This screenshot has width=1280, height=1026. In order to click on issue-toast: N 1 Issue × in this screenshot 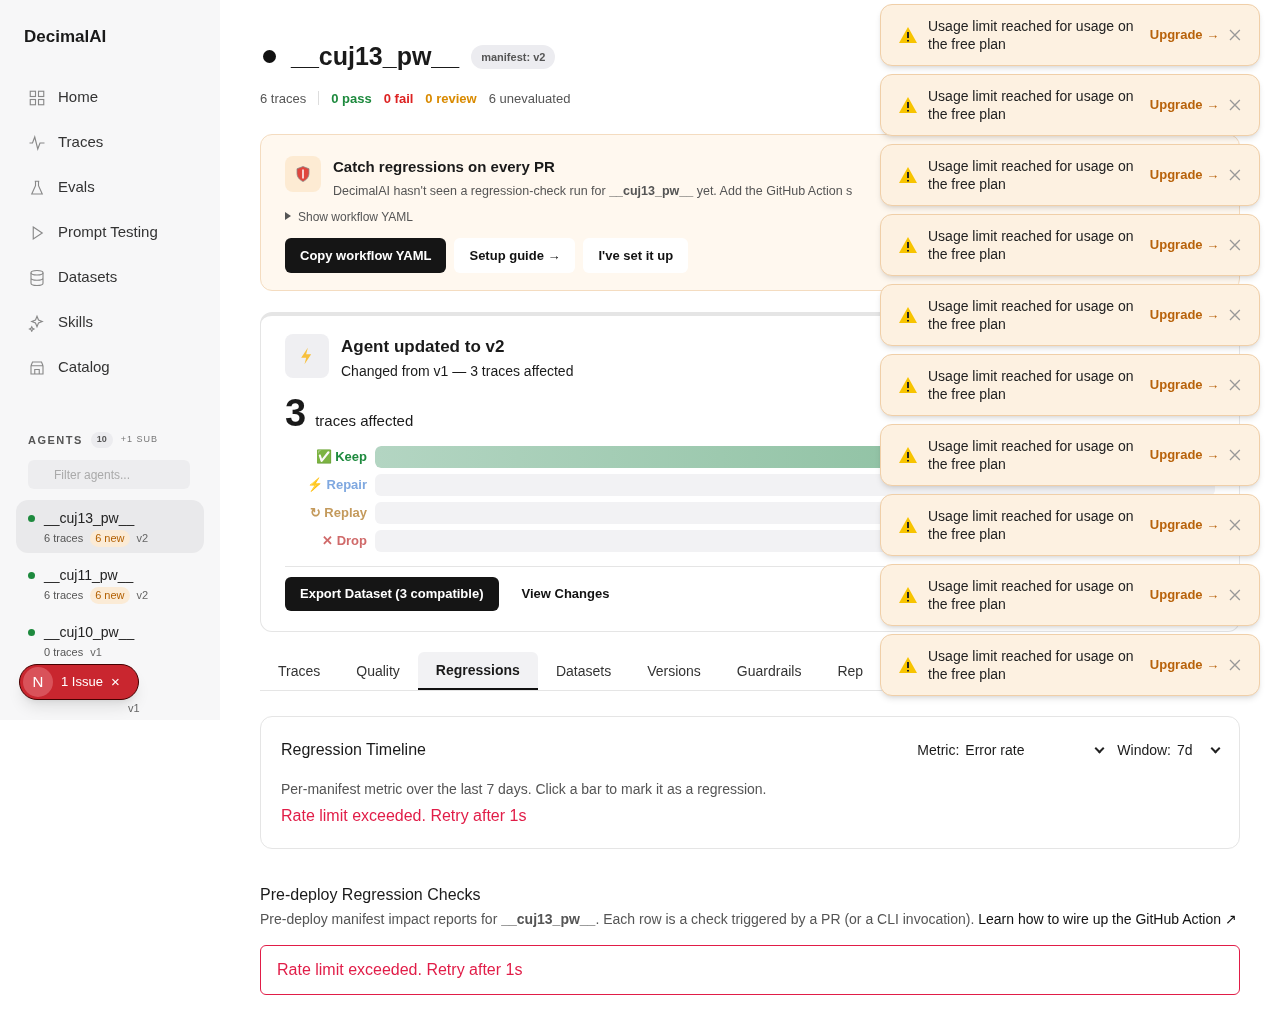, I will do `click(79, 682)`.